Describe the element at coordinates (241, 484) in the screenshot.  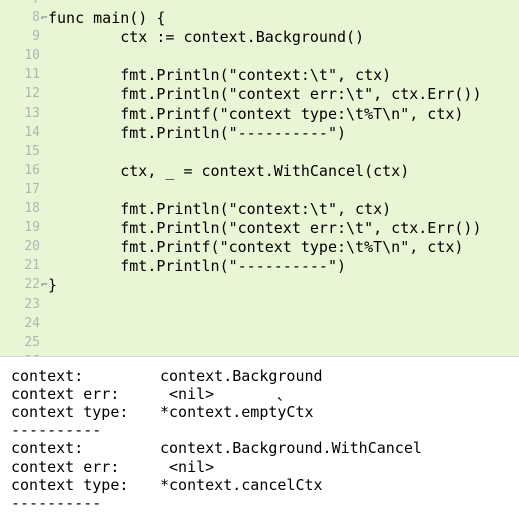
I see `output-value: *context.cancelCtx` at that location.